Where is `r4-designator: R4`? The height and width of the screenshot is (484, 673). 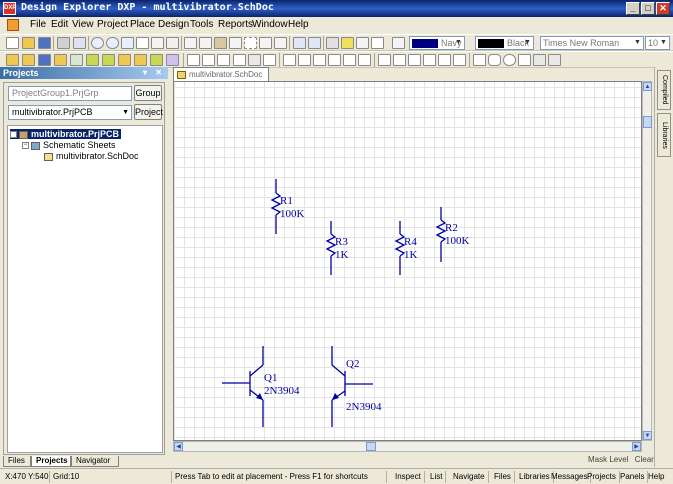
r4-designator: R4 is located at coordinates (410, 242).